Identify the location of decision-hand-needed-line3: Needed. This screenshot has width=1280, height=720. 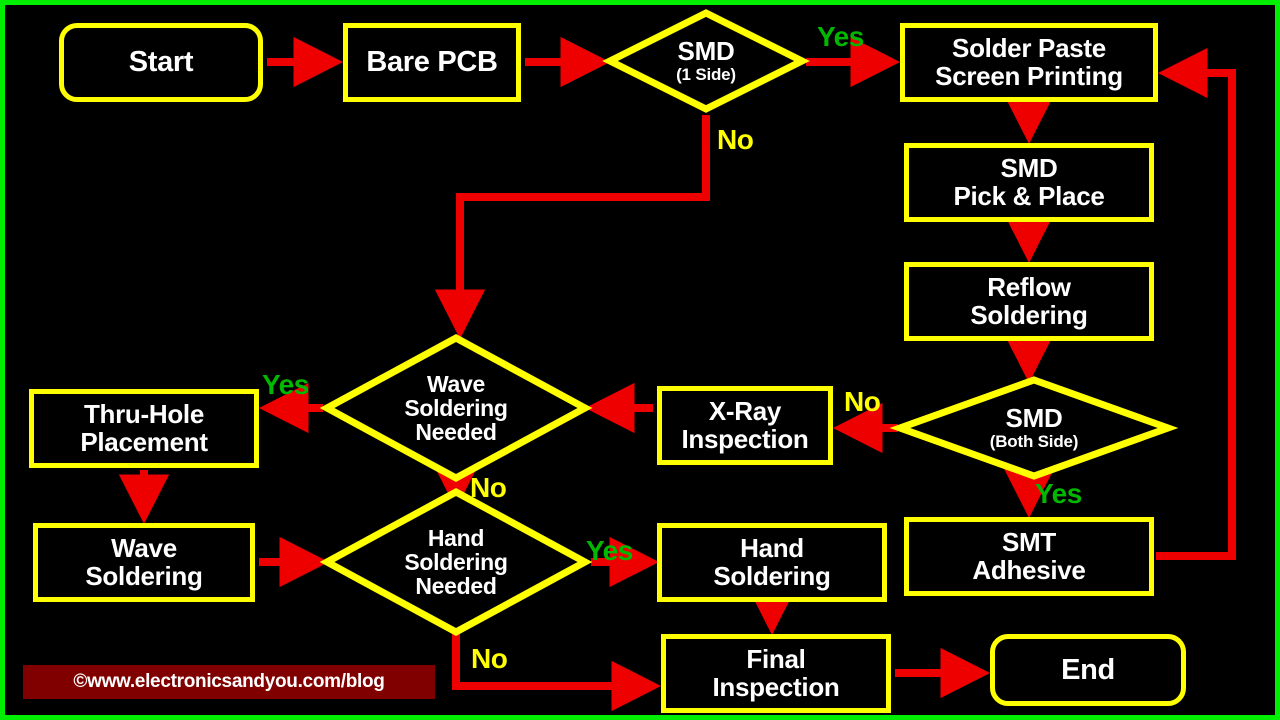
(456, 586).